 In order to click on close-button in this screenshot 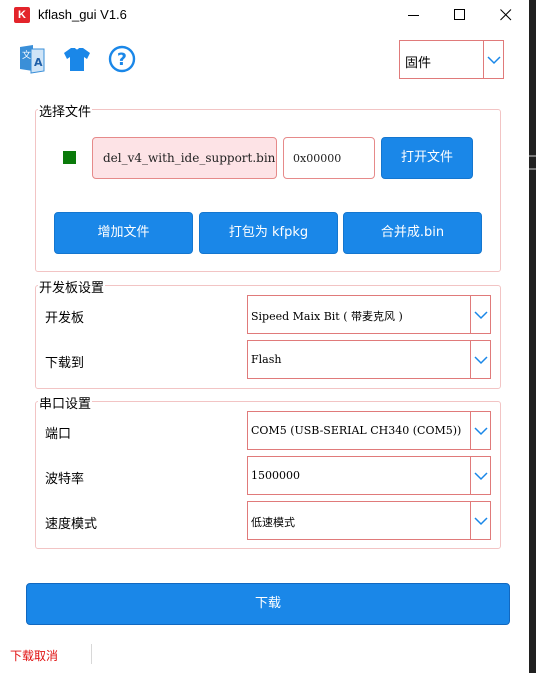, I will do `click(506, 15)`.